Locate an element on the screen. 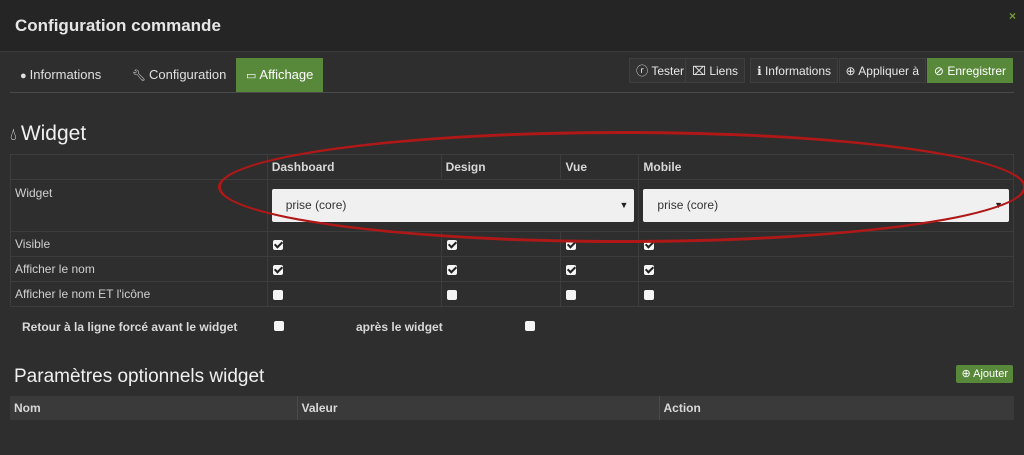  tab-affichage: ▭ Affichage is located at coordinates (280, 75).